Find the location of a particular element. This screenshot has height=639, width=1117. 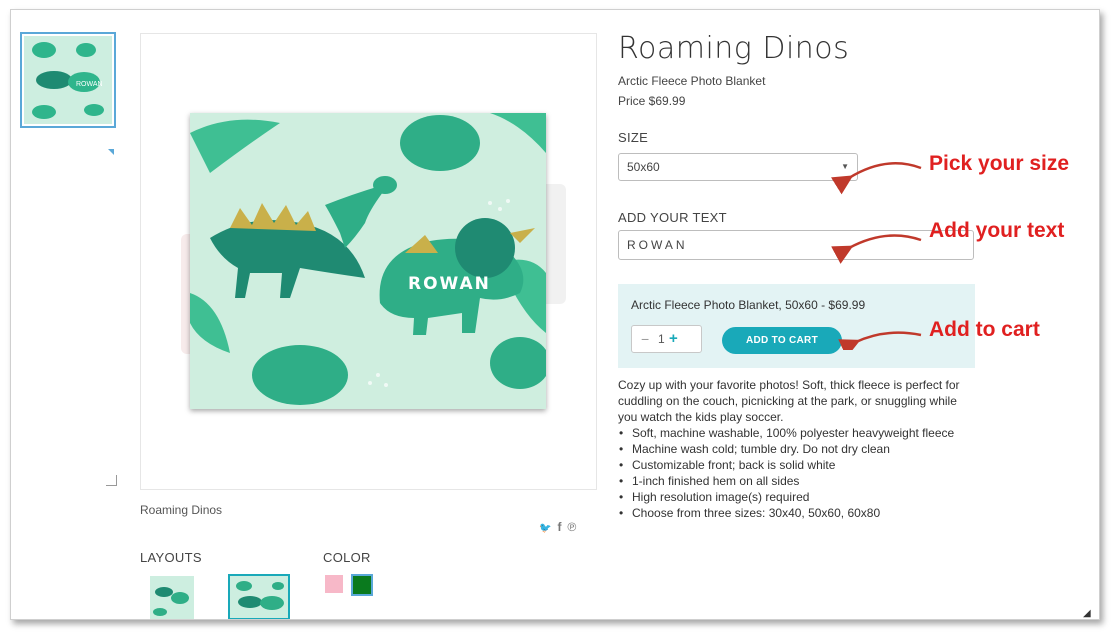

layouts-label: LAYOUTS is located at coordinates (171, 557).